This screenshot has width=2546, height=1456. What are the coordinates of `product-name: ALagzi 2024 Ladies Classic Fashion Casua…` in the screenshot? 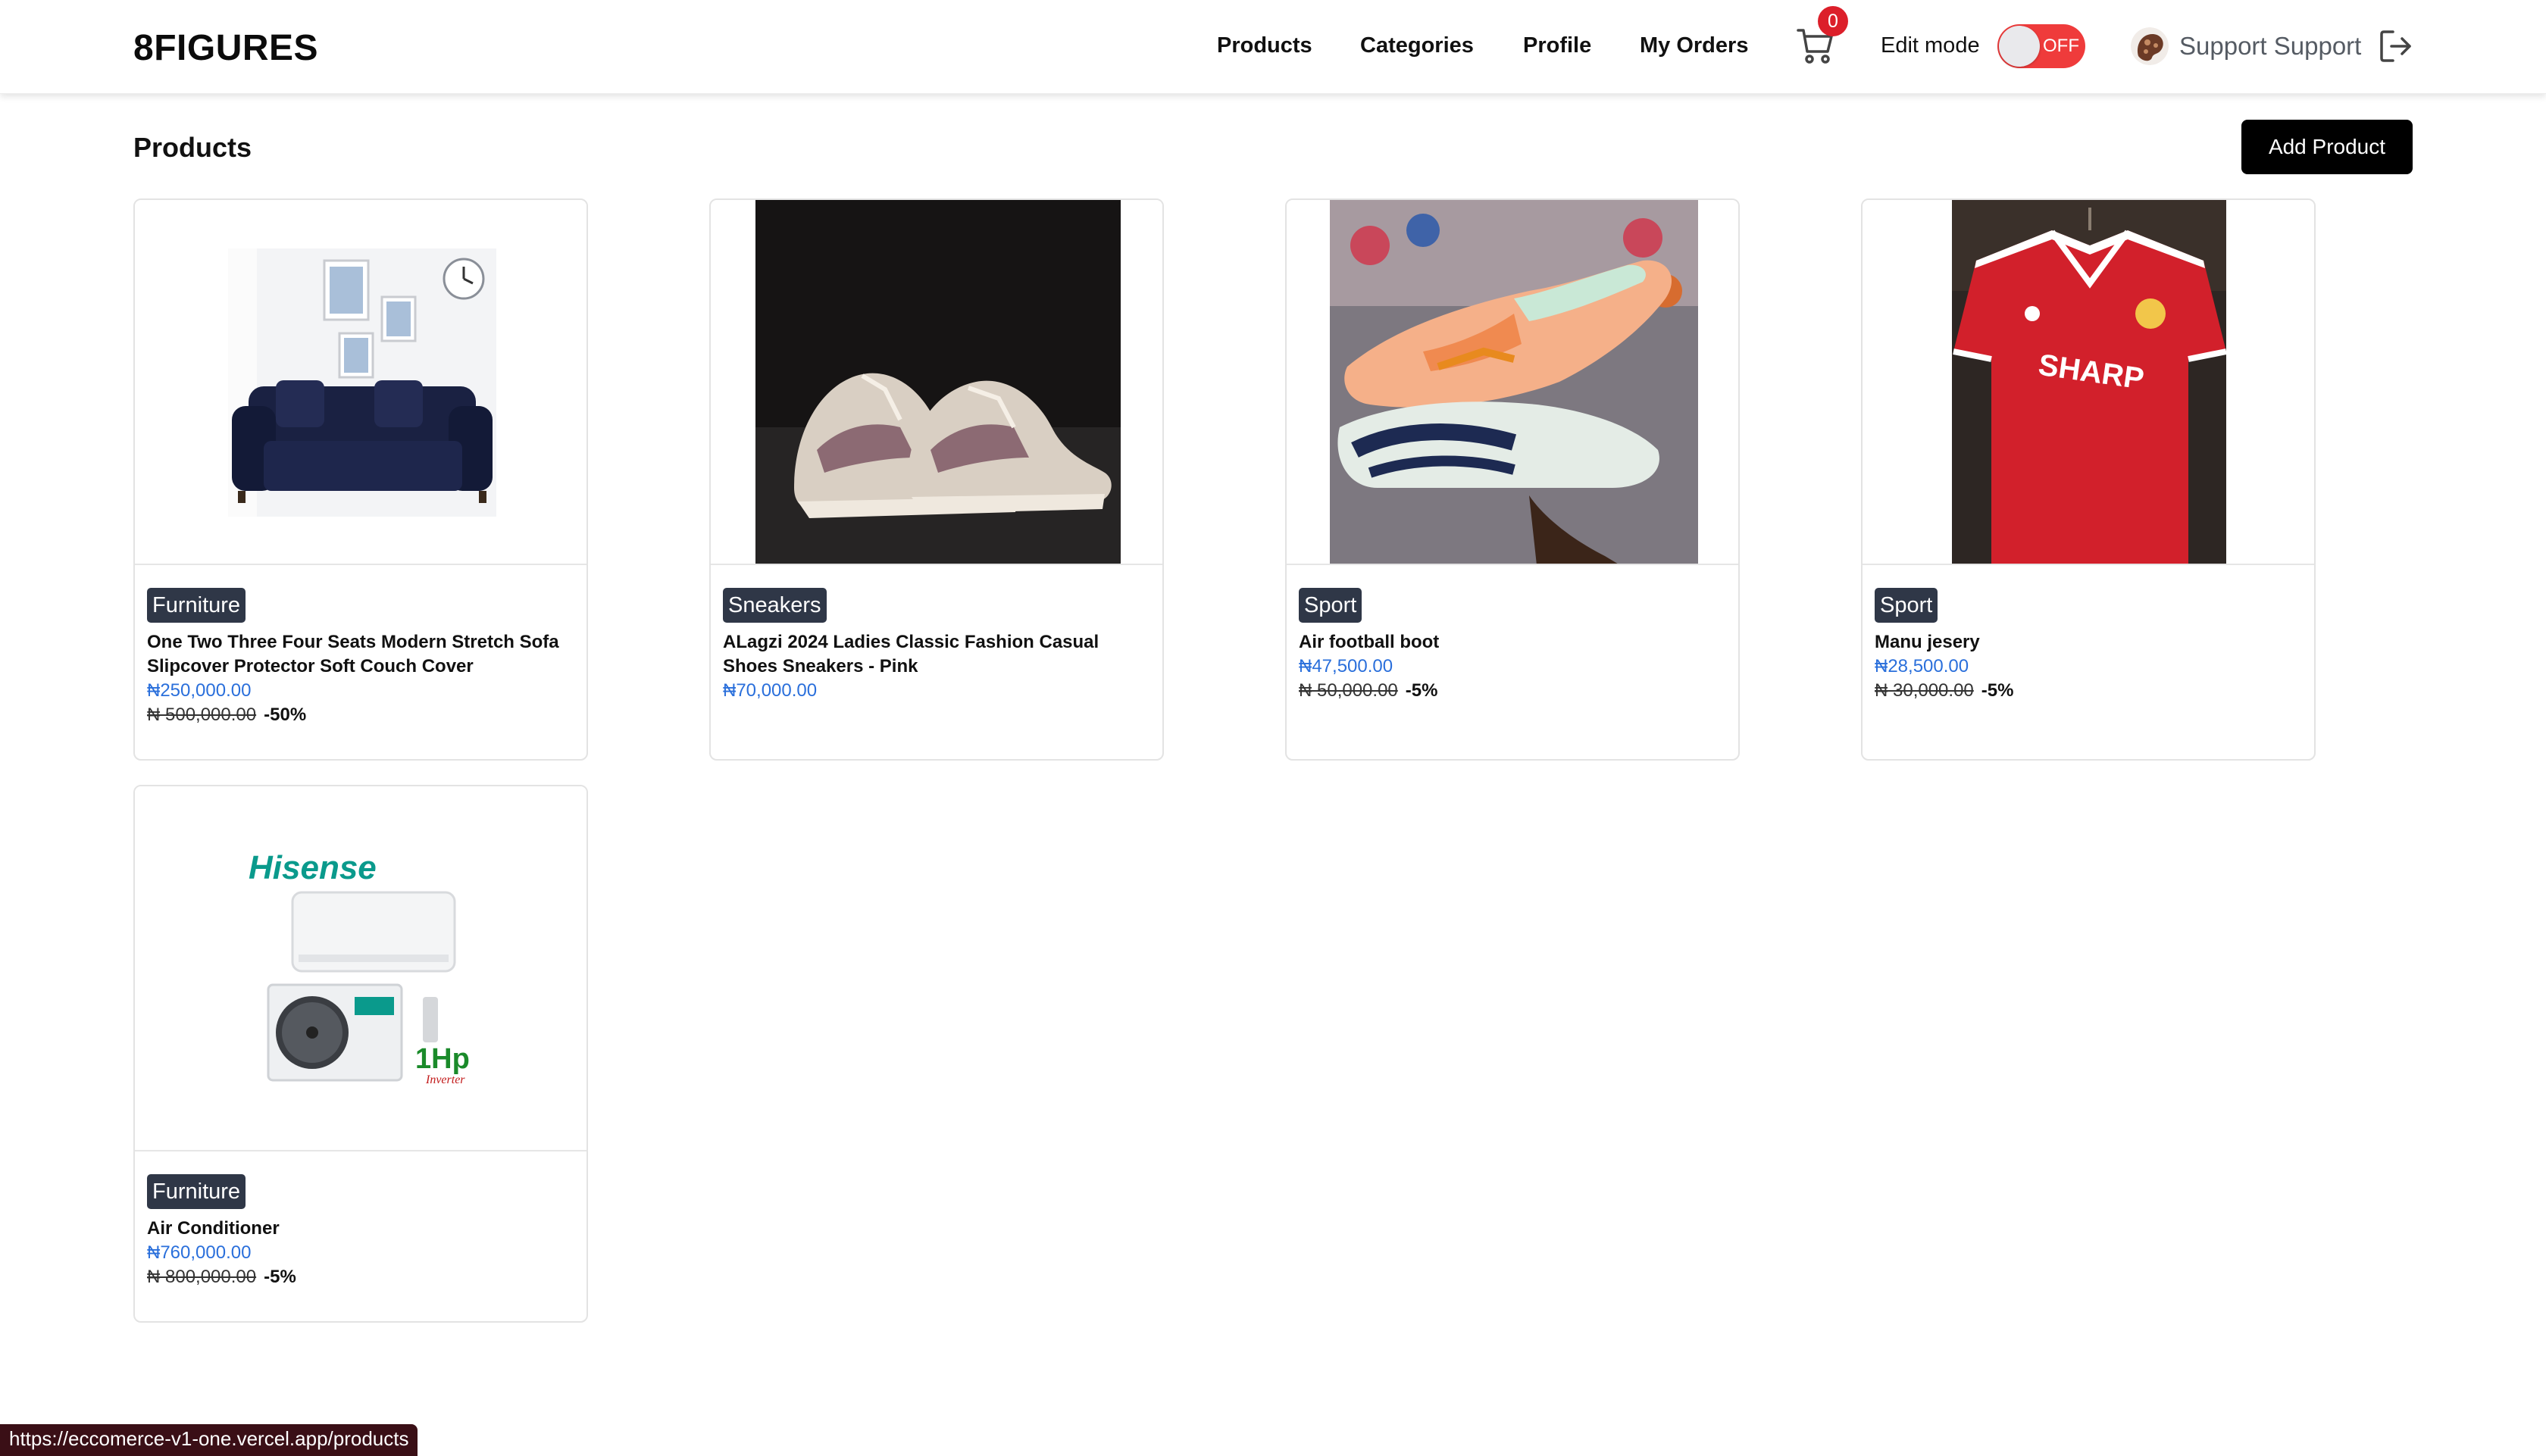 It's located at (911, 654).